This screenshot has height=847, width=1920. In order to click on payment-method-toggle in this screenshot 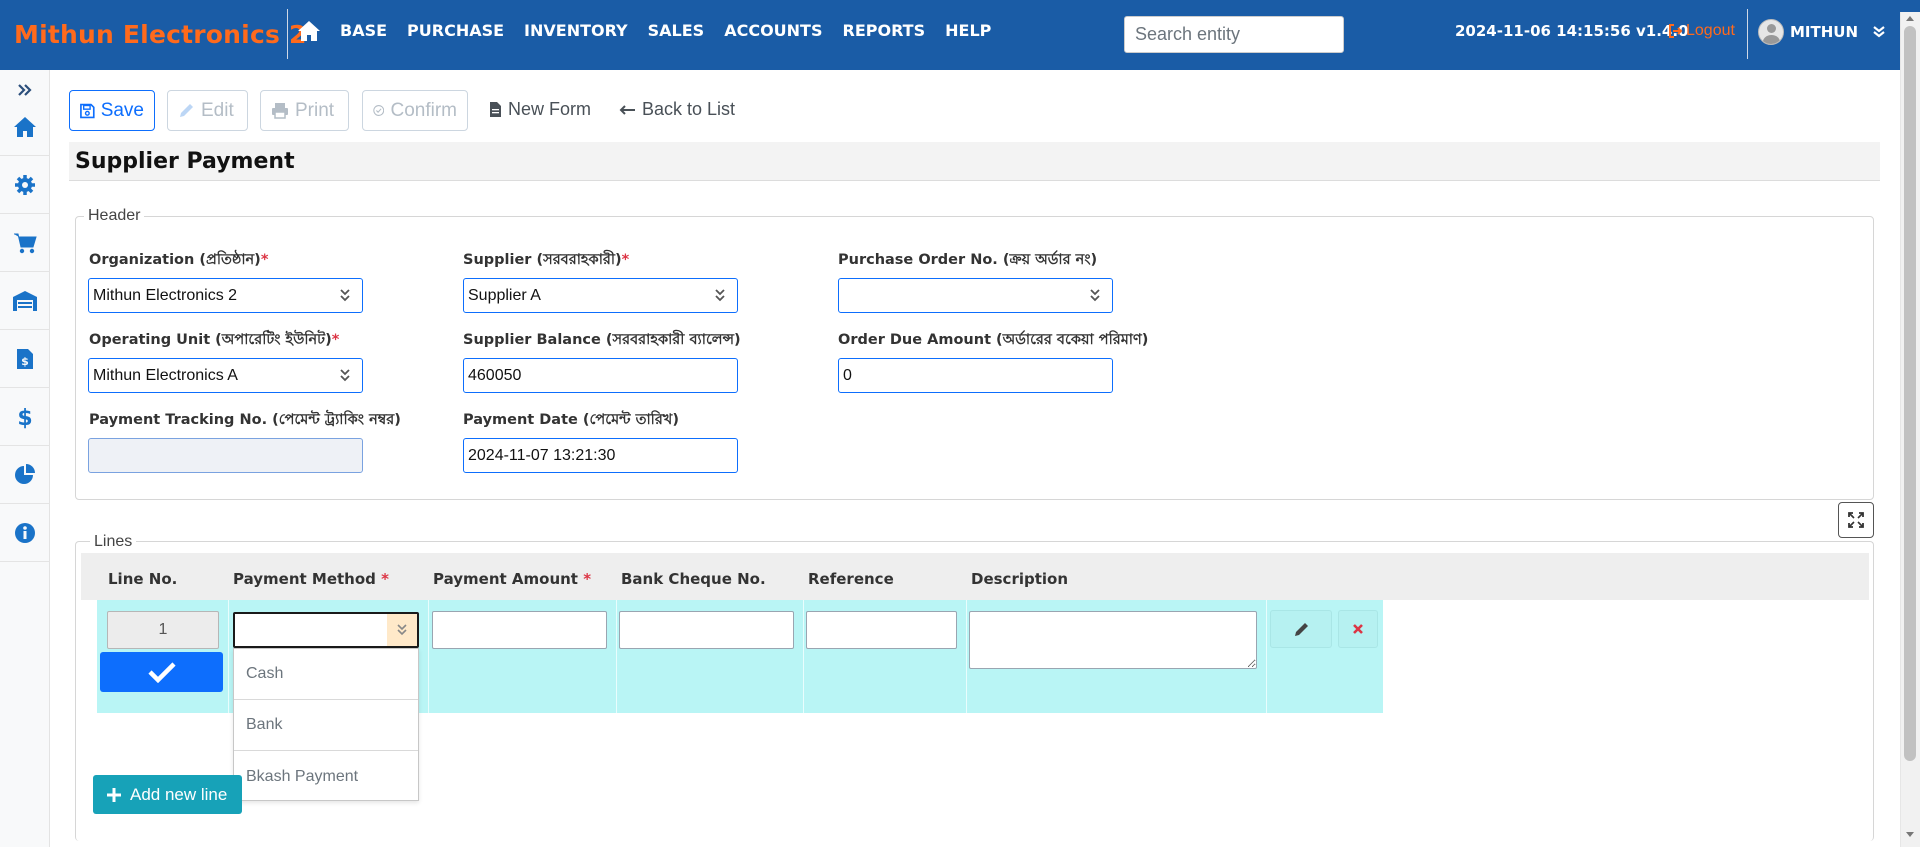, I will do `click(402, 630)`.